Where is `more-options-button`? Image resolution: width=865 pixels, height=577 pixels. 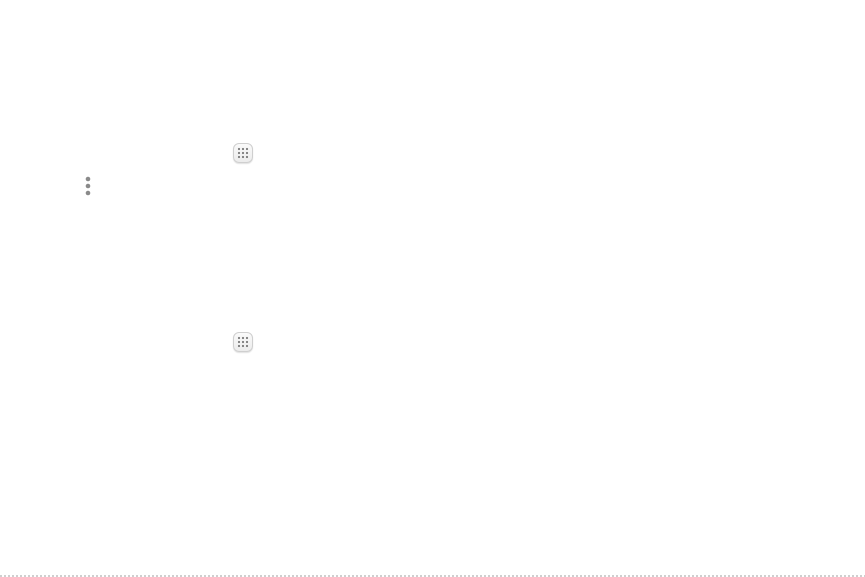 more-options-button is located at coordinates (88, 186).